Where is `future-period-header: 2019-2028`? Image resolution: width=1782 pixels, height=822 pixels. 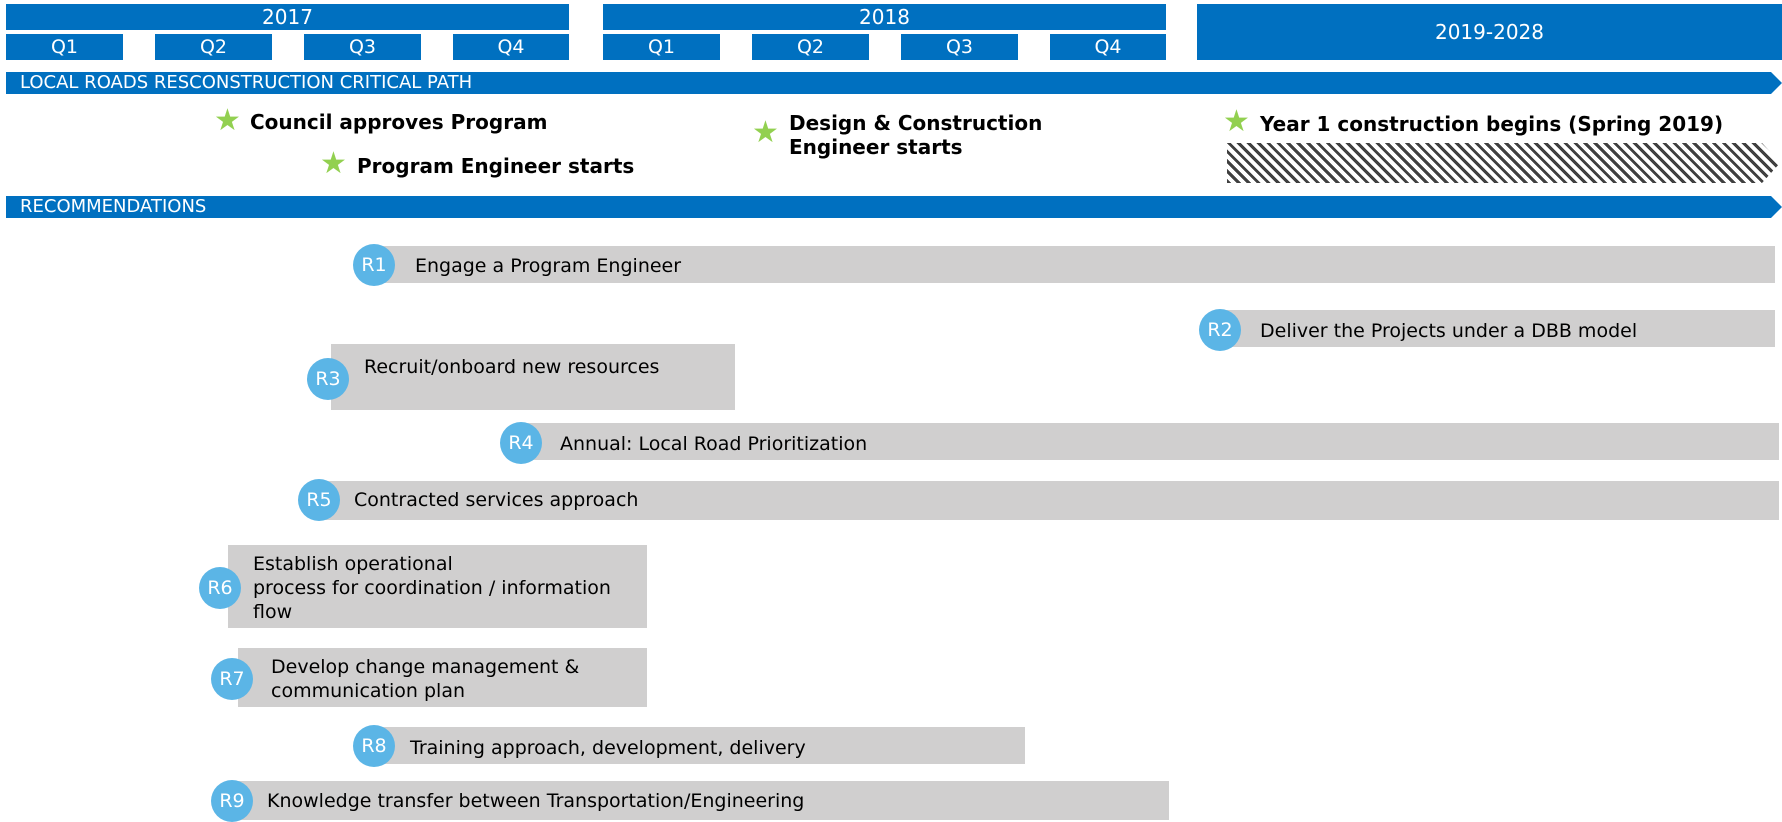
future-period-header: 2019-2028 is located at coordinates (1489, 32).